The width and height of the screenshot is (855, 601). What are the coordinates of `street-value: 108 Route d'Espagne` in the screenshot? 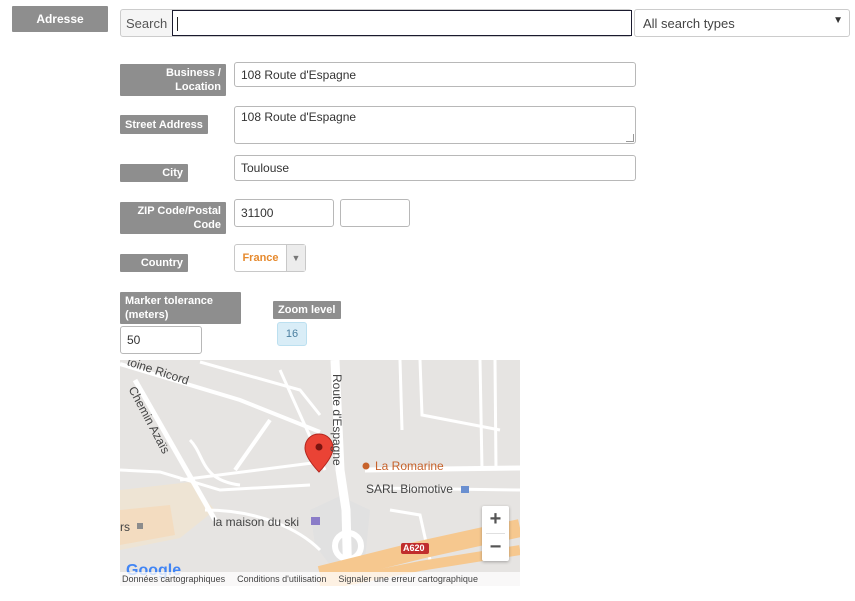 It's located at (299, 117).